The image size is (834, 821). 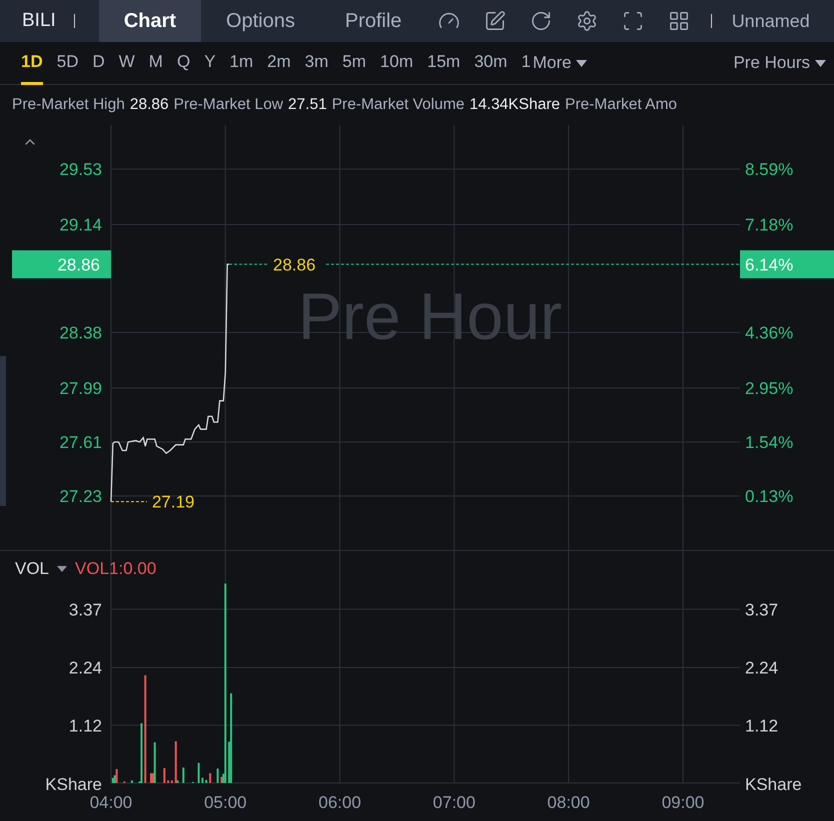 I want to click on stock-symbol: BILI, so click(x=39, y=20).